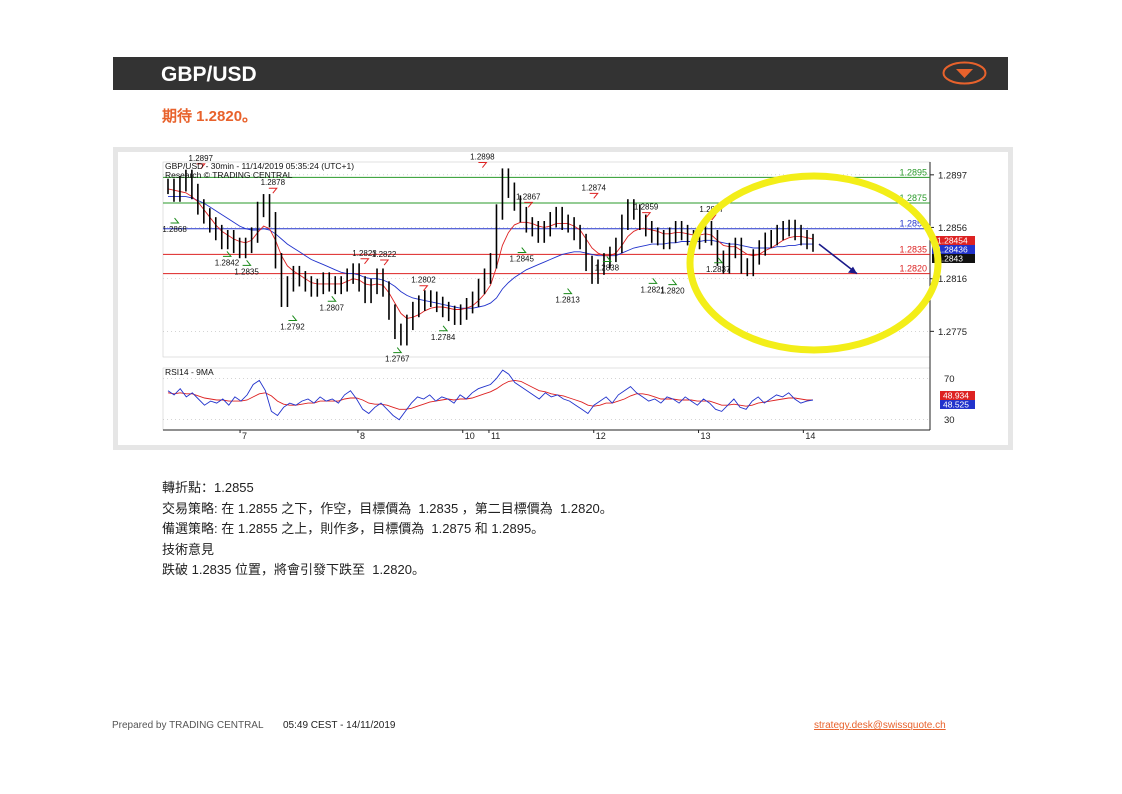 This screenshot has height=794, width=1122. What do you see at coordinates (952, 332) in the screenshot?
I see `y-tick-label-3: 1.2775` at bounding box center [952, 332].